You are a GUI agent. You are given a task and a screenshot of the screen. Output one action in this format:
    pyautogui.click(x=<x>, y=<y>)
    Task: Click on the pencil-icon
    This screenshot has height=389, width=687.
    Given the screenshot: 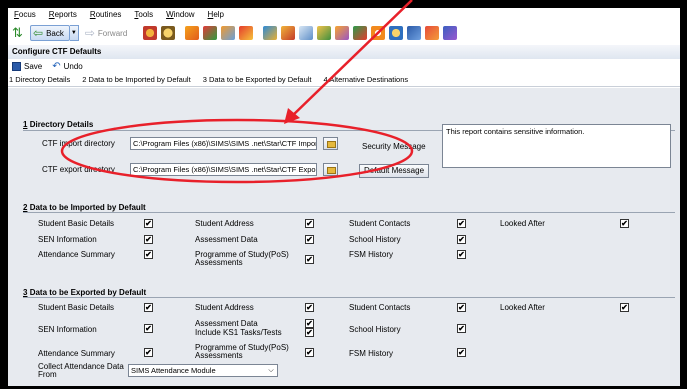 What is the action you would take?
    pyautogui.click(x=228, y=33)
    